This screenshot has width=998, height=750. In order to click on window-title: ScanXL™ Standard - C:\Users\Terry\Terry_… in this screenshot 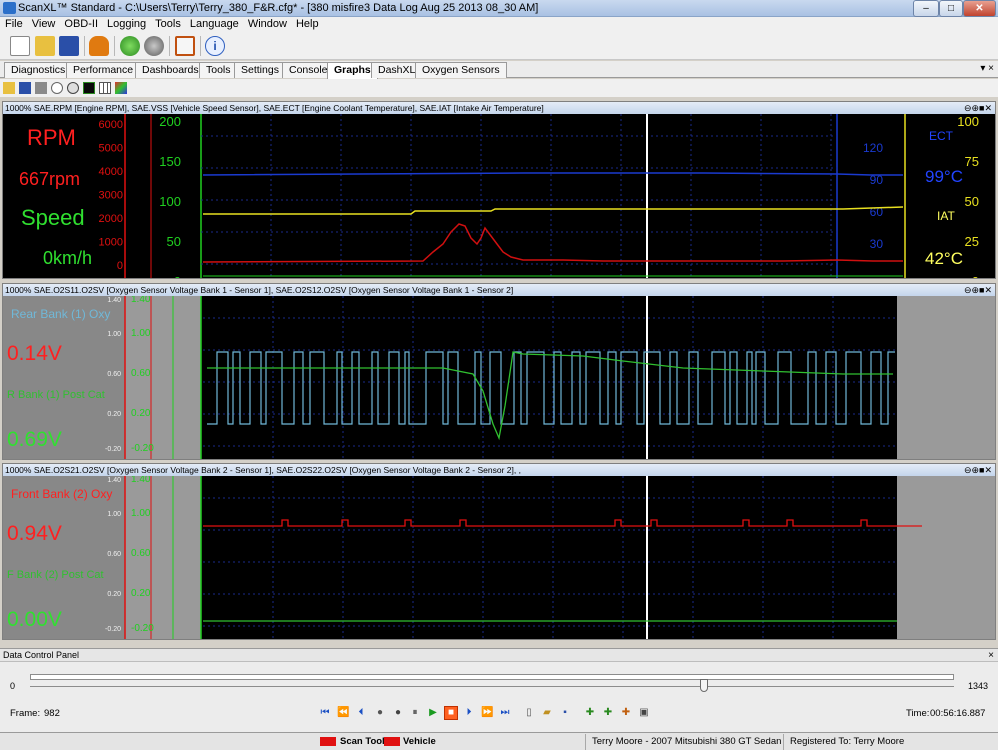, I will do `click(278, 8)`.